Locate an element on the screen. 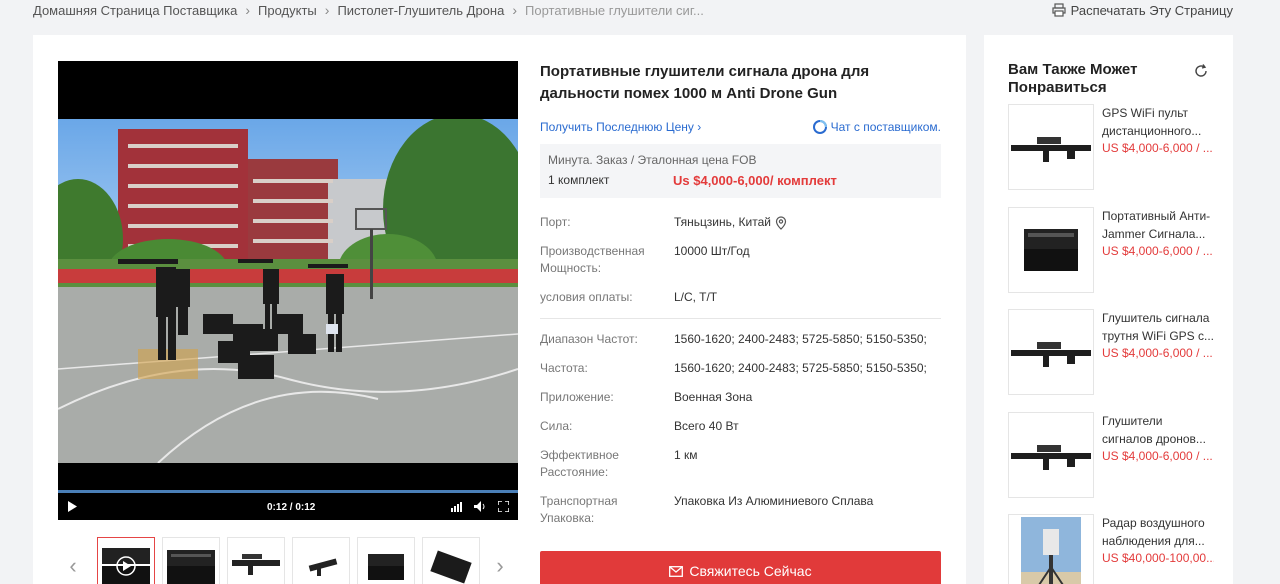 The width and height of the screenshot is (1280, 584). spec-row: Производственная Мощность: 10000 Шт/Год is located at coordinates (645, 259).